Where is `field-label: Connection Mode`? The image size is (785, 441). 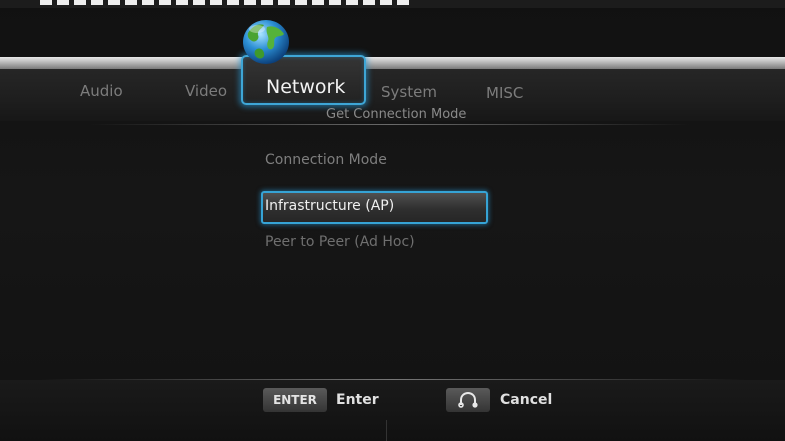 field-label: Connection Mode is located at coordinates (326, 160).